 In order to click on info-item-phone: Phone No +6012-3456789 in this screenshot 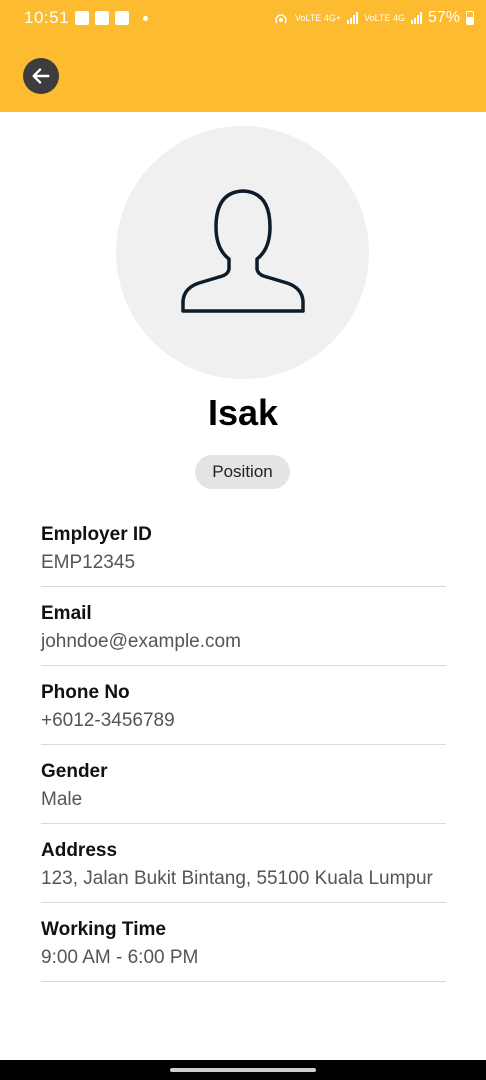, I will do `click(243, 705)`.